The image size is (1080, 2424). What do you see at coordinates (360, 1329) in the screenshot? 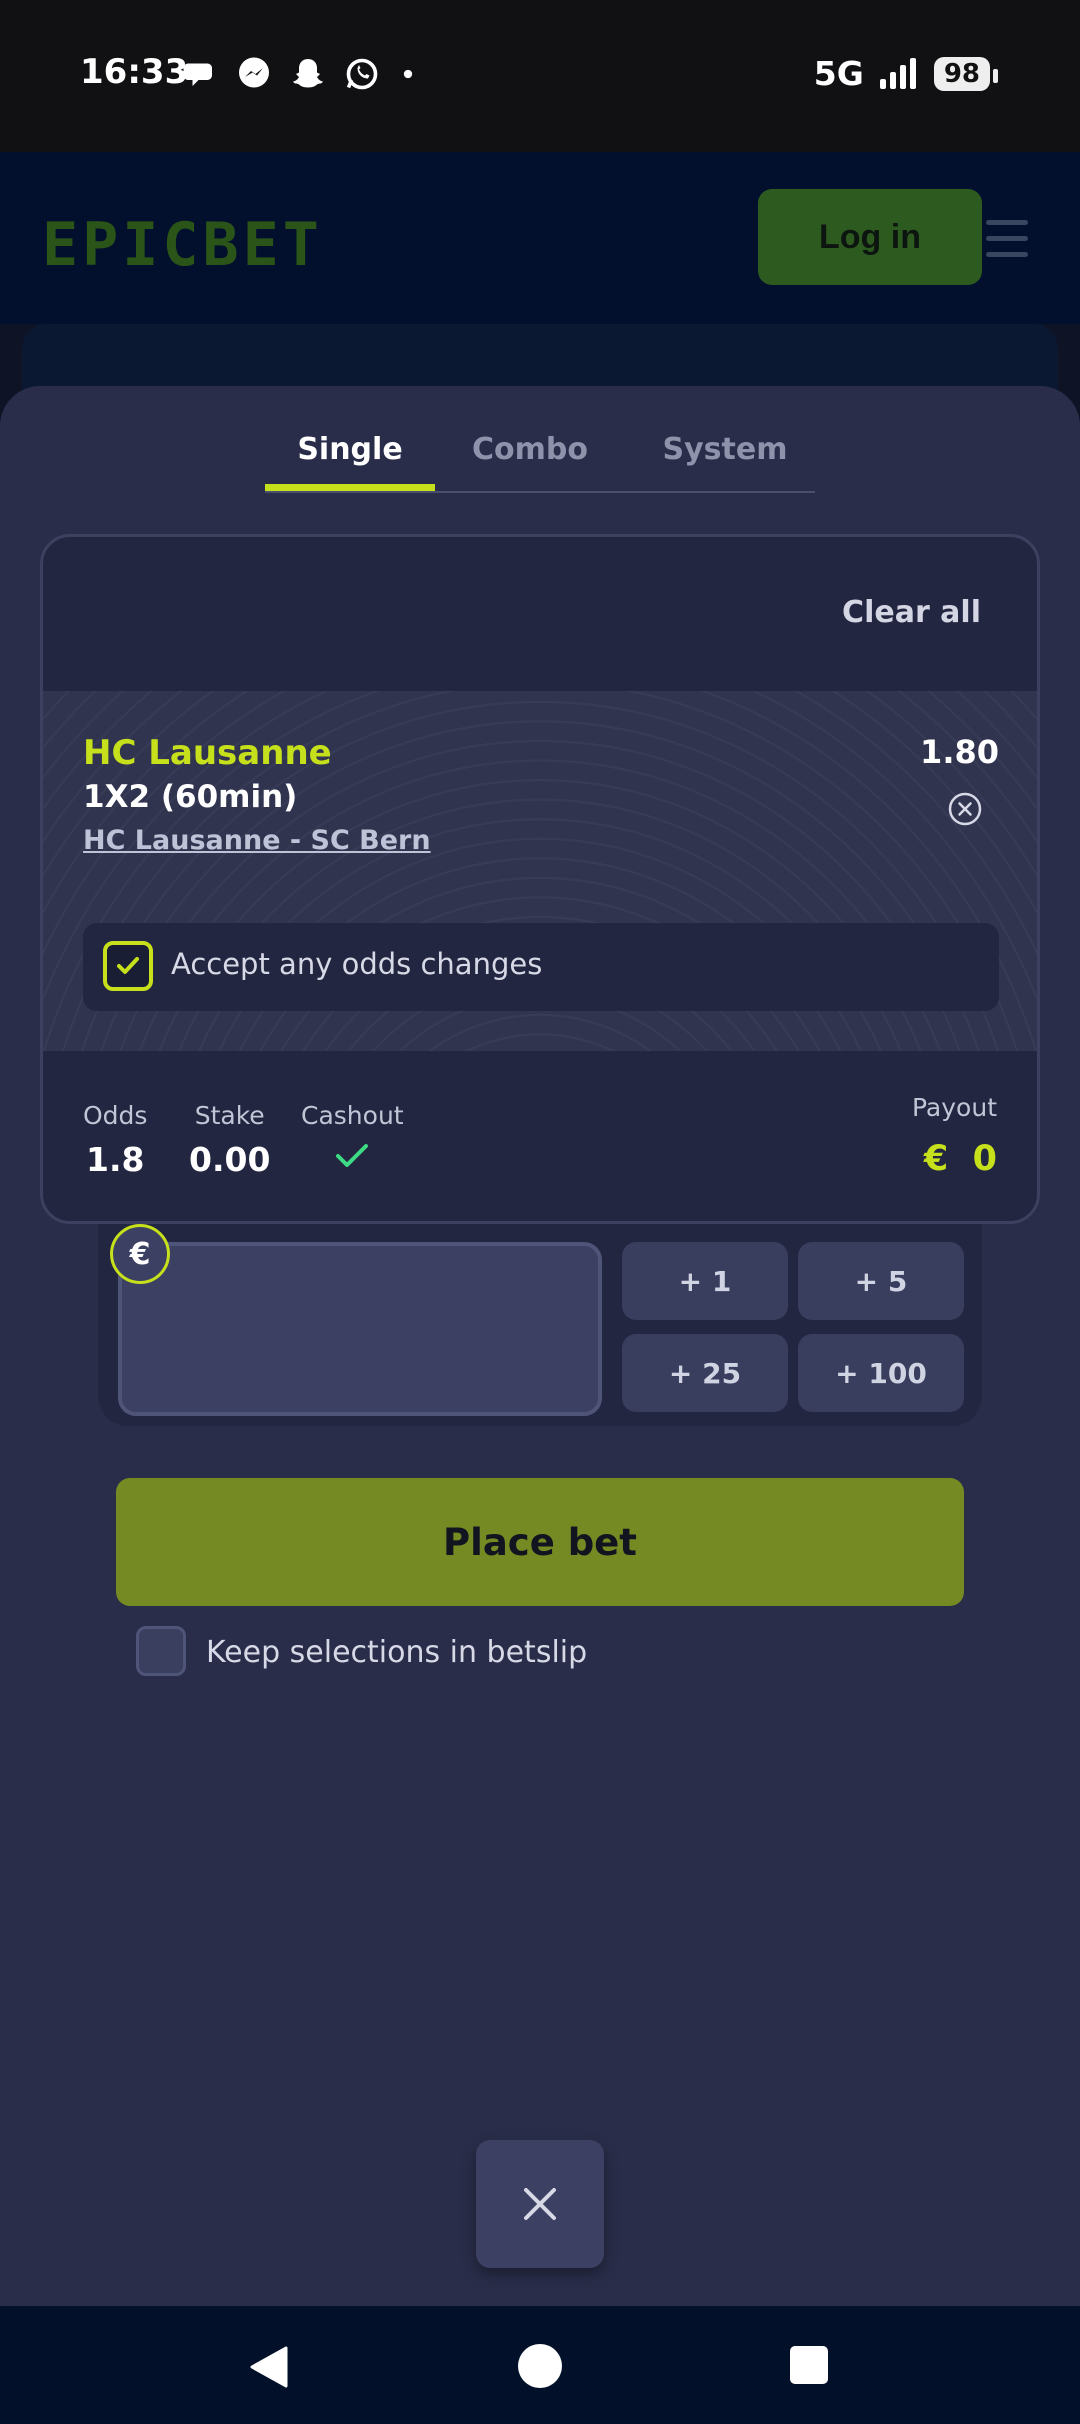
I see `stake-input` at bounding box center [360, 1329].